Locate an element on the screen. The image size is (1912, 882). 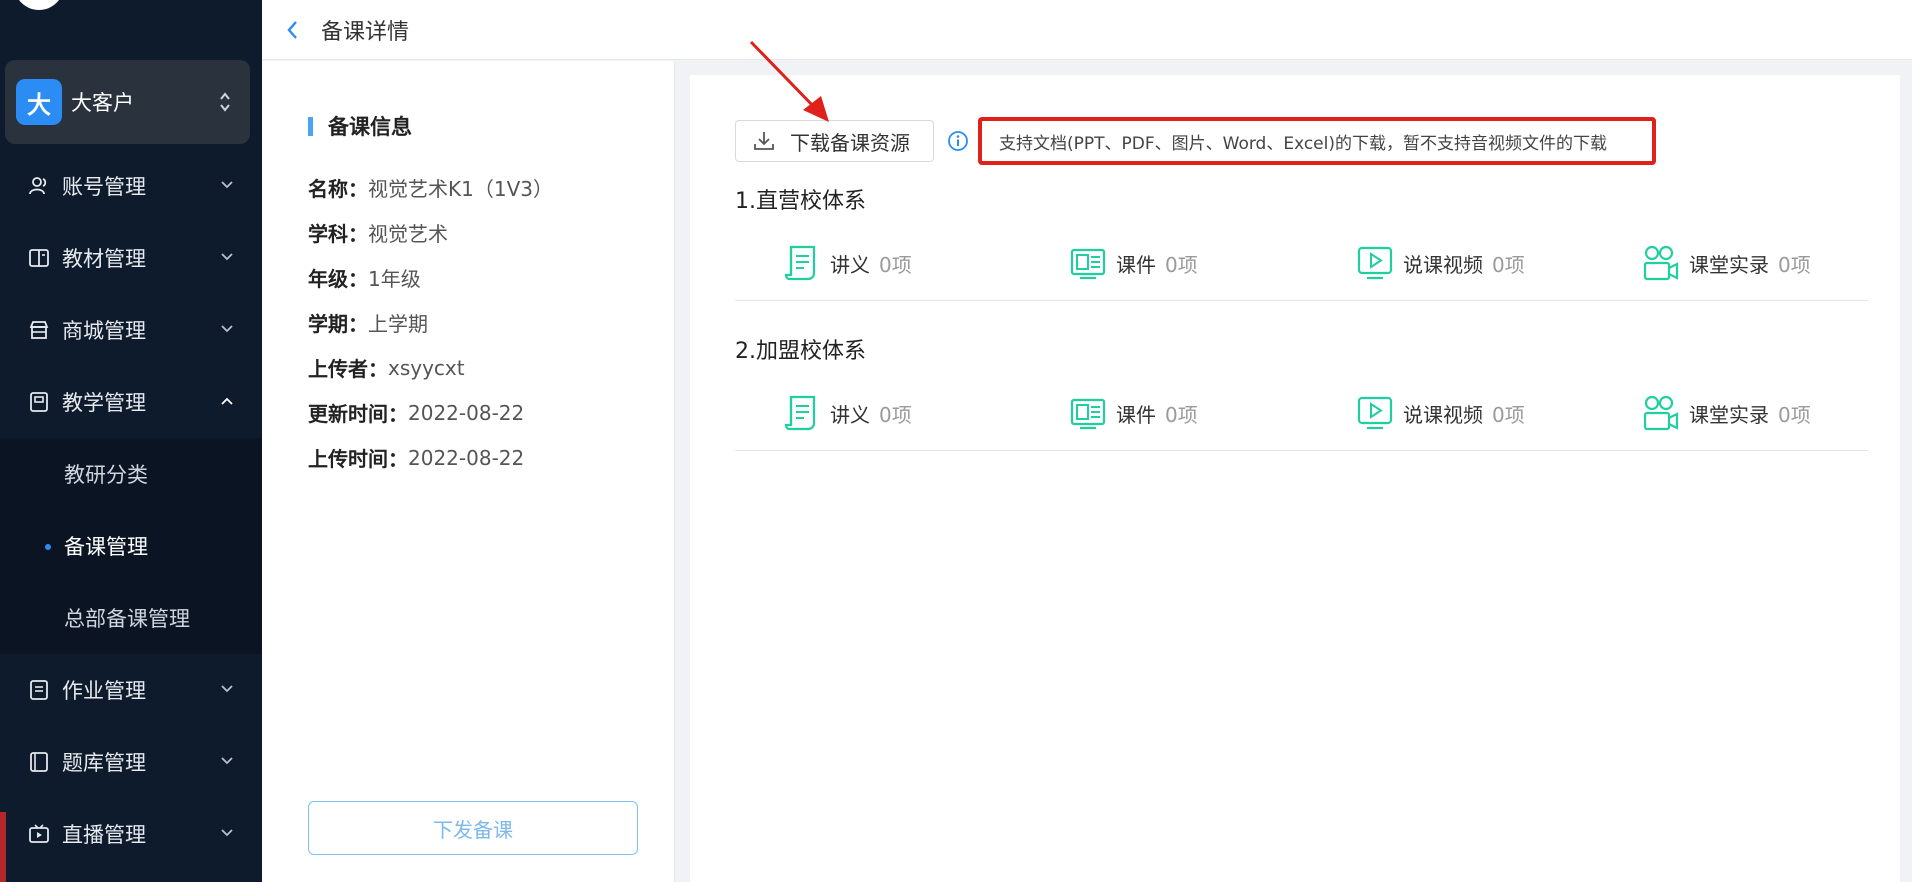
info-key: 年级： is located at coordinates (338, 279).